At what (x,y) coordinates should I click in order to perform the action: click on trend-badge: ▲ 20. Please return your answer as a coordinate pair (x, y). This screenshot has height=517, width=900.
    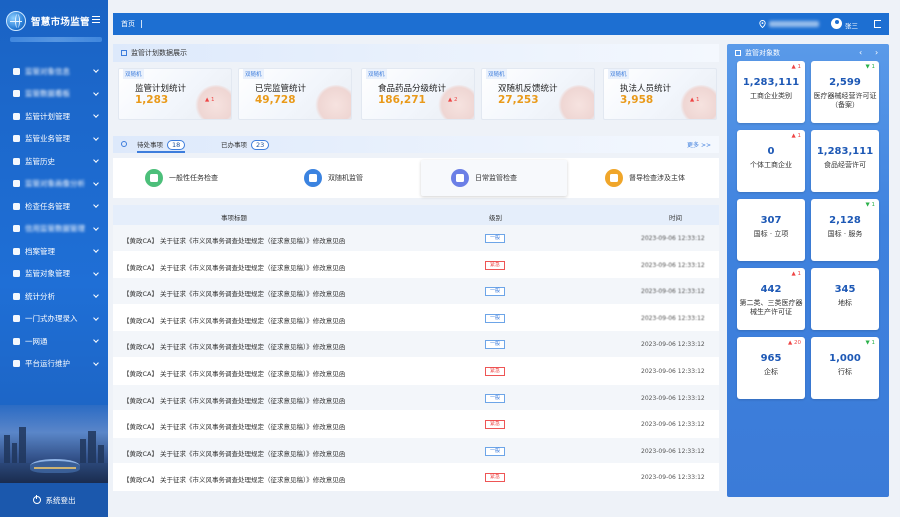
    Looking at the image, I should click on (794, 343).